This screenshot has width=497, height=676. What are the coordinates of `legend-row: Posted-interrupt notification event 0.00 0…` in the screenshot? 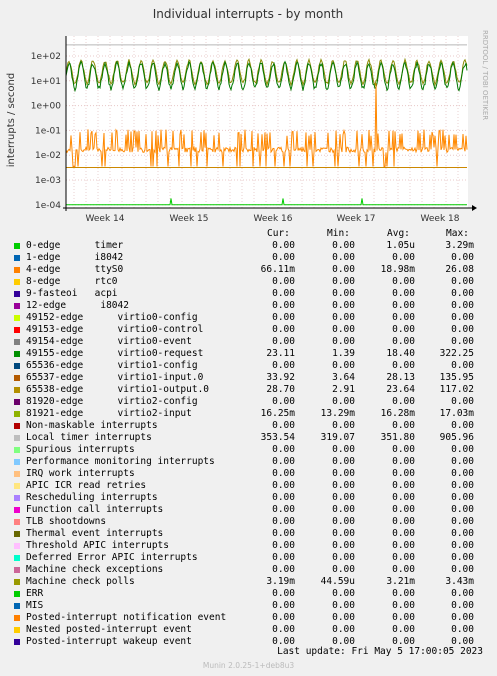 It's located at (248, 618).